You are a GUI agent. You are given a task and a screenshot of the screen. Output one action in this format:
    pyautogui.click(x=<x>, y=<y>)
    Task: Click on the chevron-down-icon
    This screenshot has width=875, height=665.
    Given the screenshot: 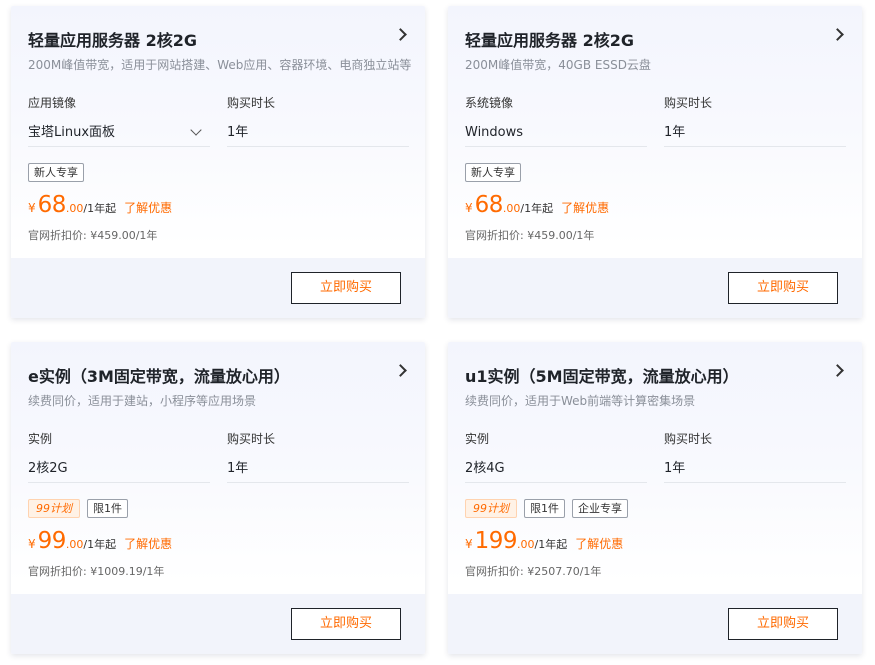 What is the action you would take?
    pyautogui.click(x=196, y=130)
    